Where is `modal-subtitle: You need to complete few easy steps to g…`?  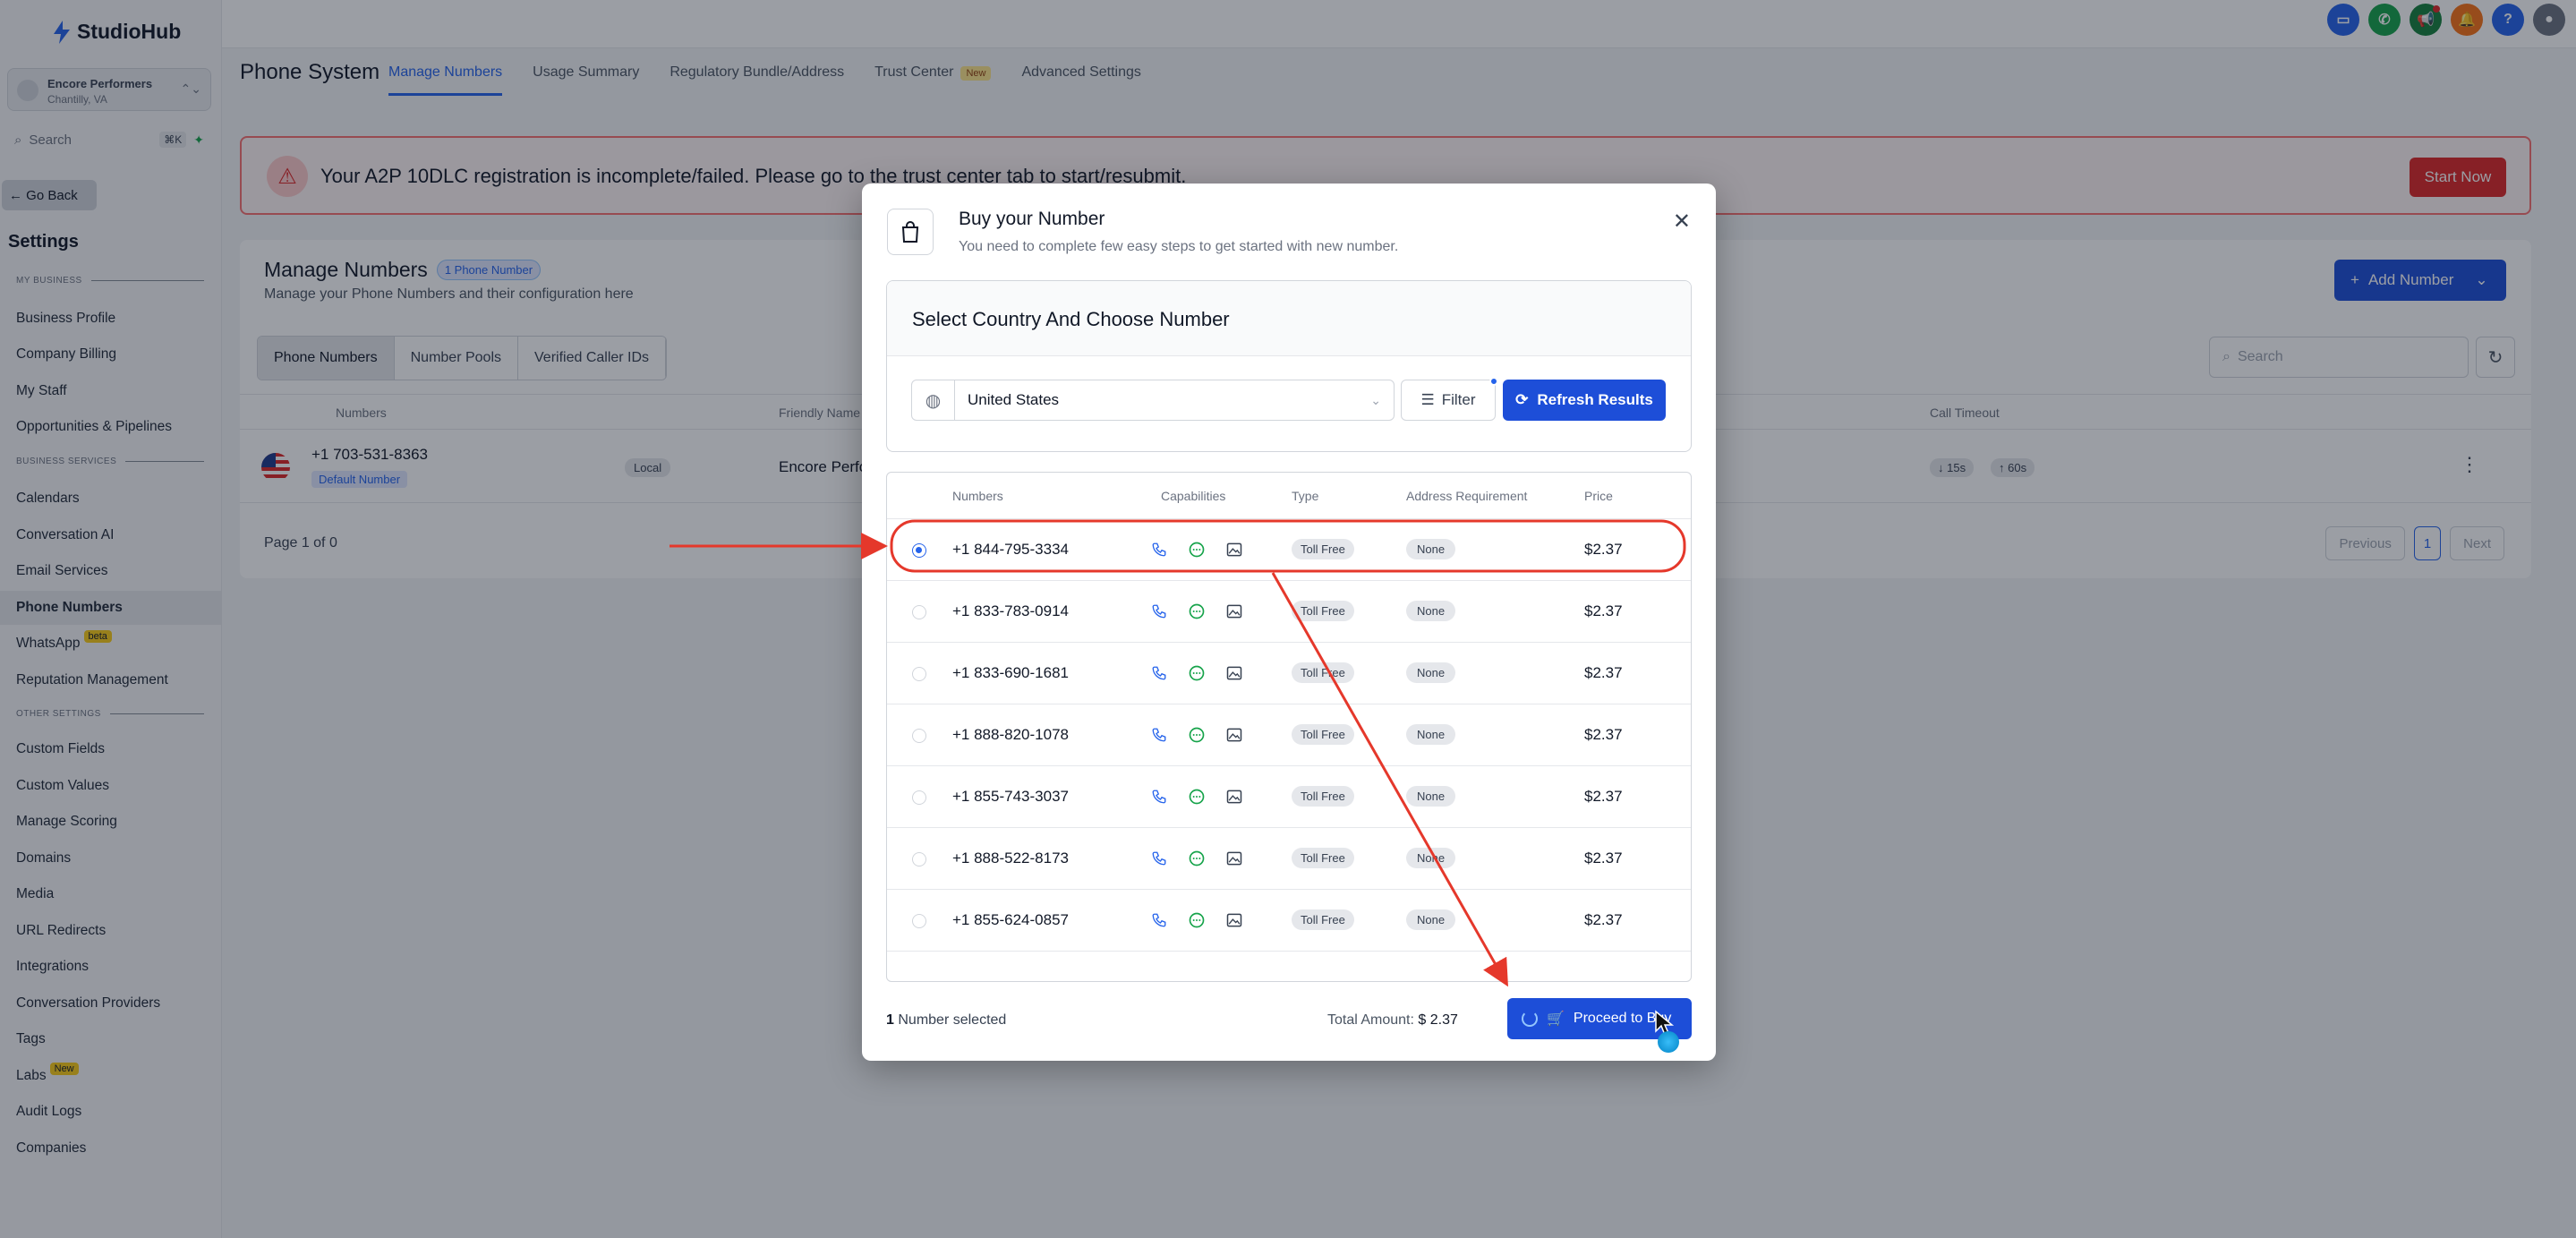
modal-subtitle: You need to complete few easy steps to g… is located at coordinates (1179, 247).